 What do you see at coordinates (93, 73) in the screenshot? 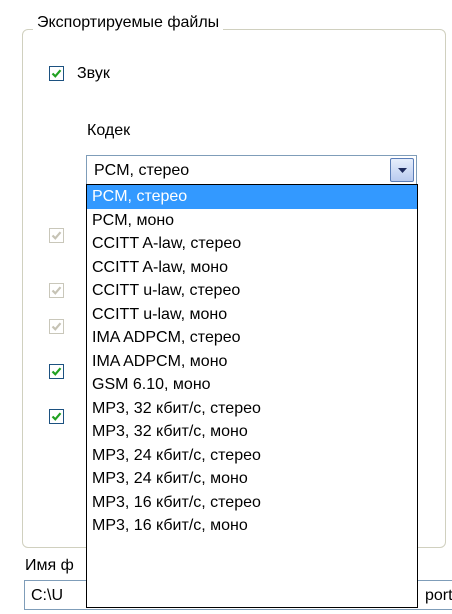
I see `sound-label: Звук` at bounding box center [93, 73].